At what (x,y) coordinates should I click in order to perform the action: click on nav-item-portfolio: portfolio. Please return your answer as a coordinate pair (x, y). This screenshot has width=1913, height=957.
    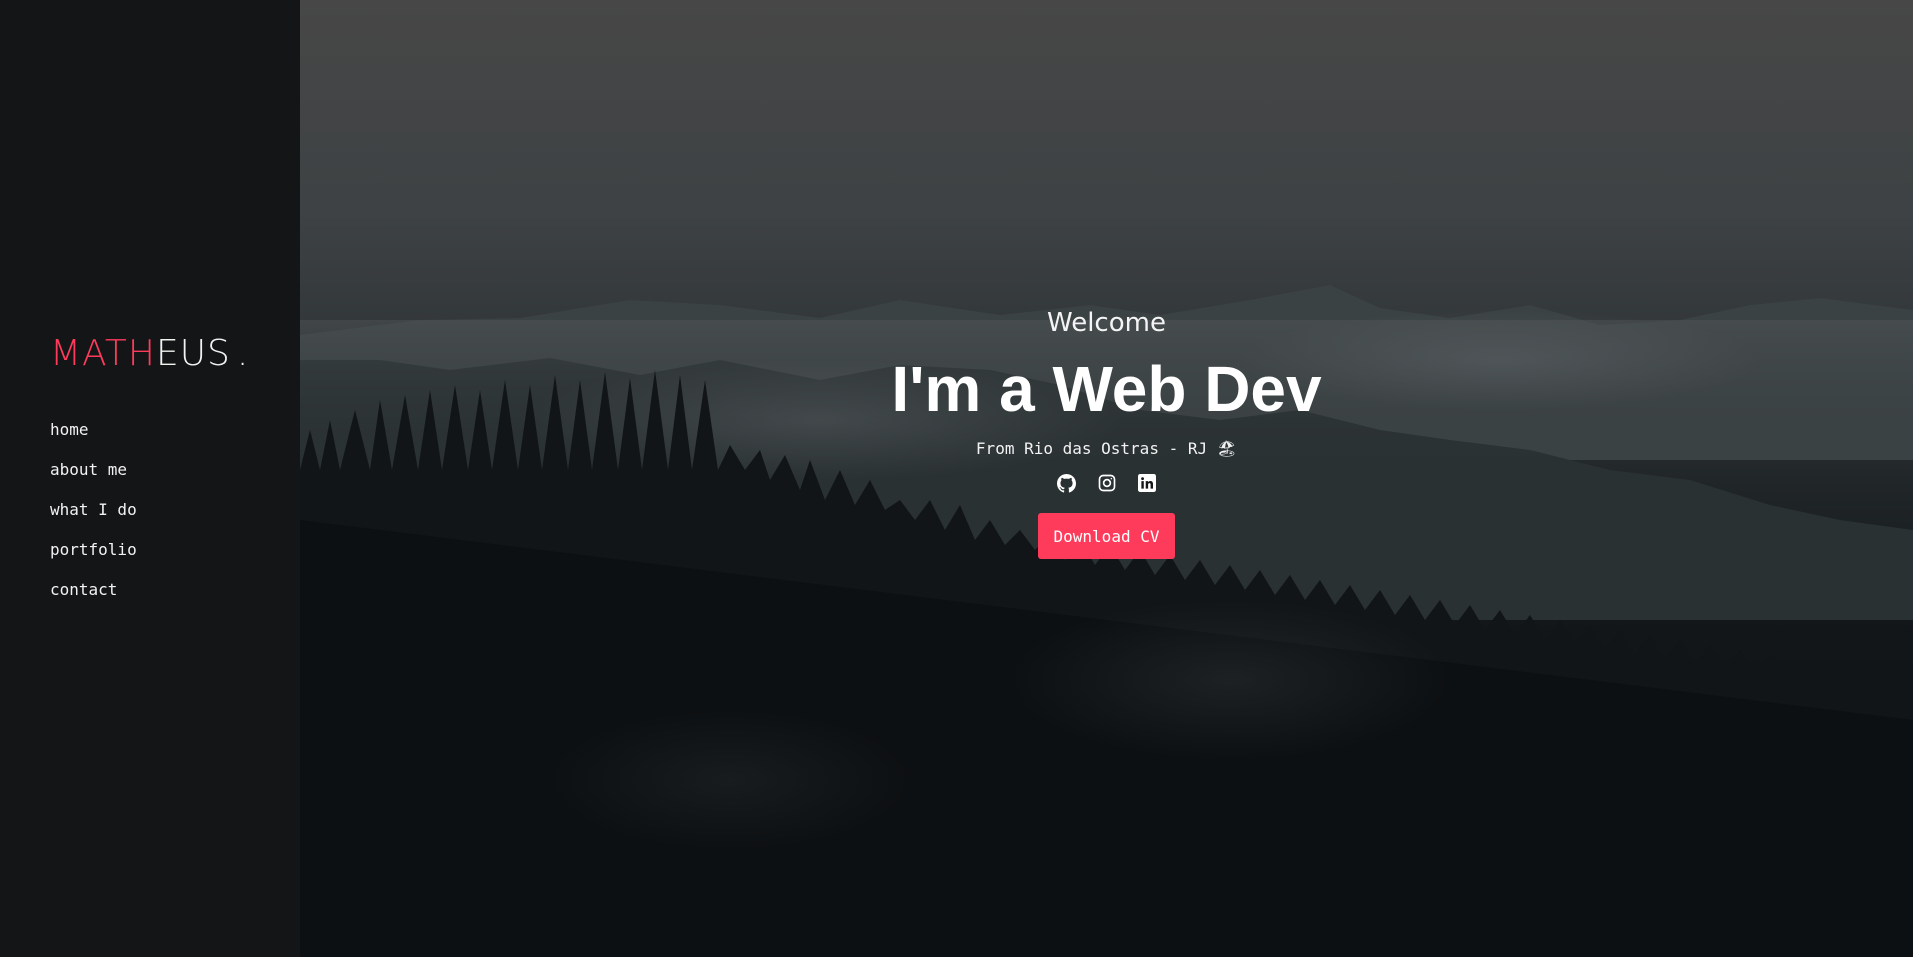
    Looking at the image, I should click on (93, 558).